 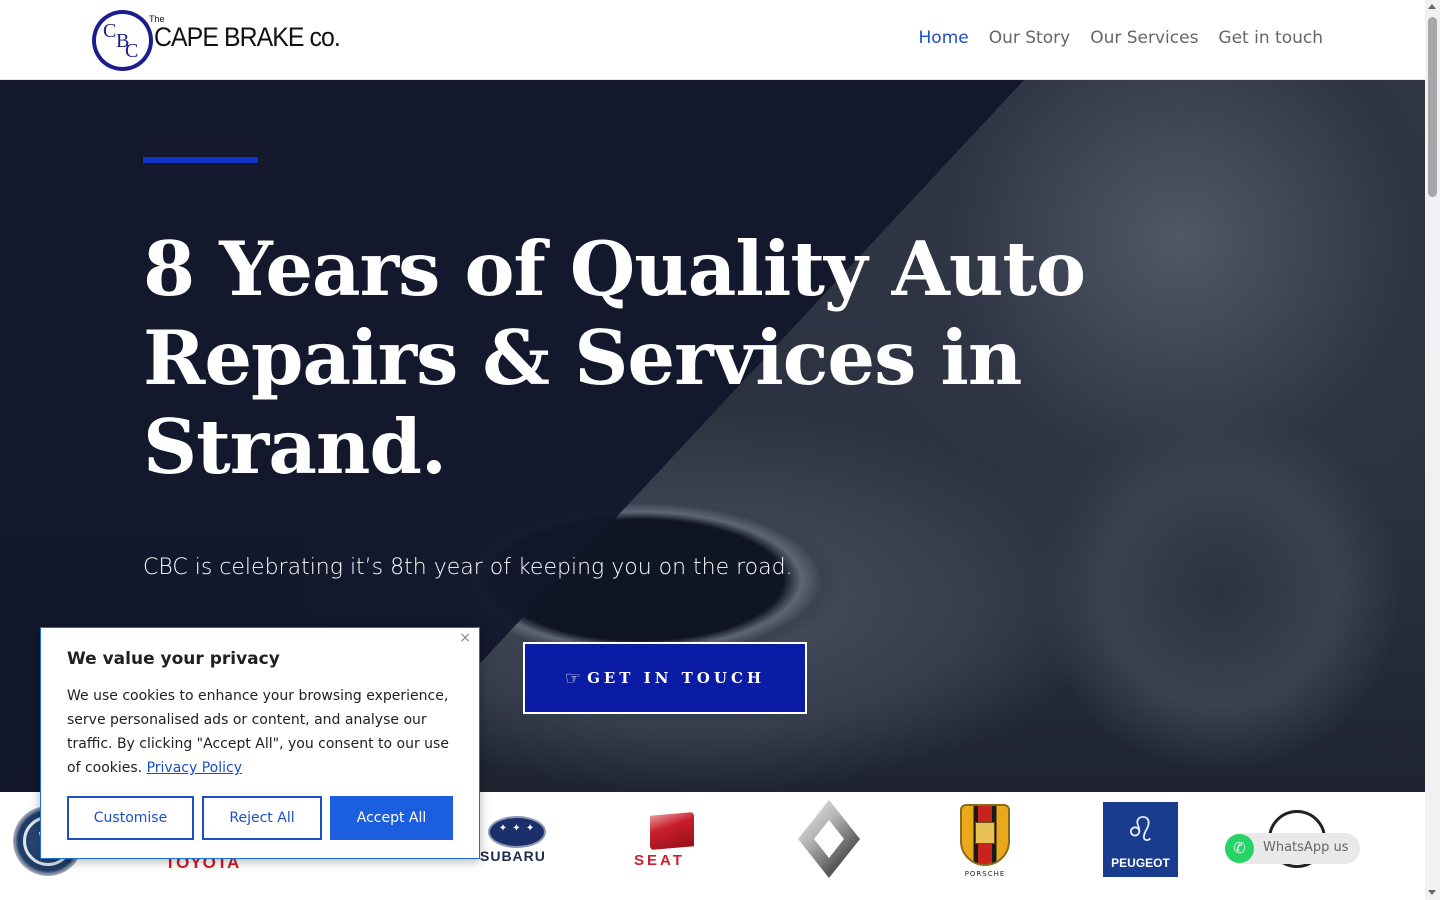 I want to click on subaru-logo: ✦ ✦ ✦ SUBARU, so click(x=517, y=840).